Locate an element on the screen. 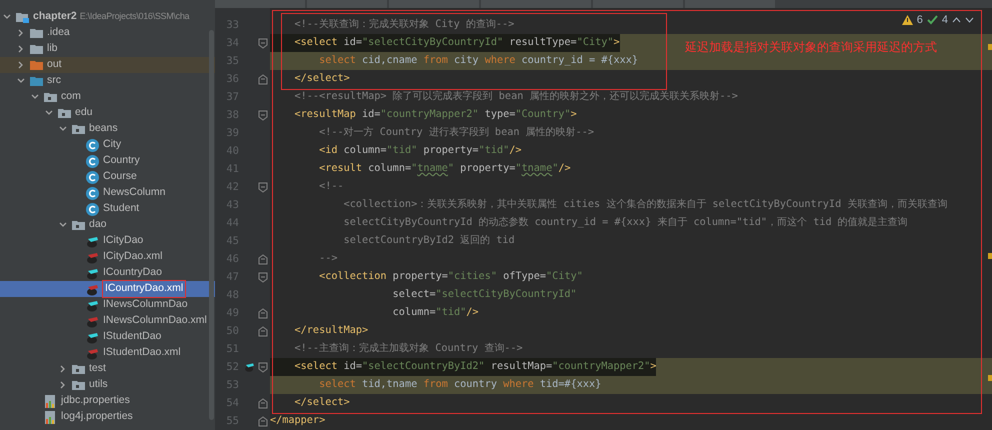 This screenshot has height=430, width=992. tree-item: IStudentDao.xml is located at coordinates (107, 353).